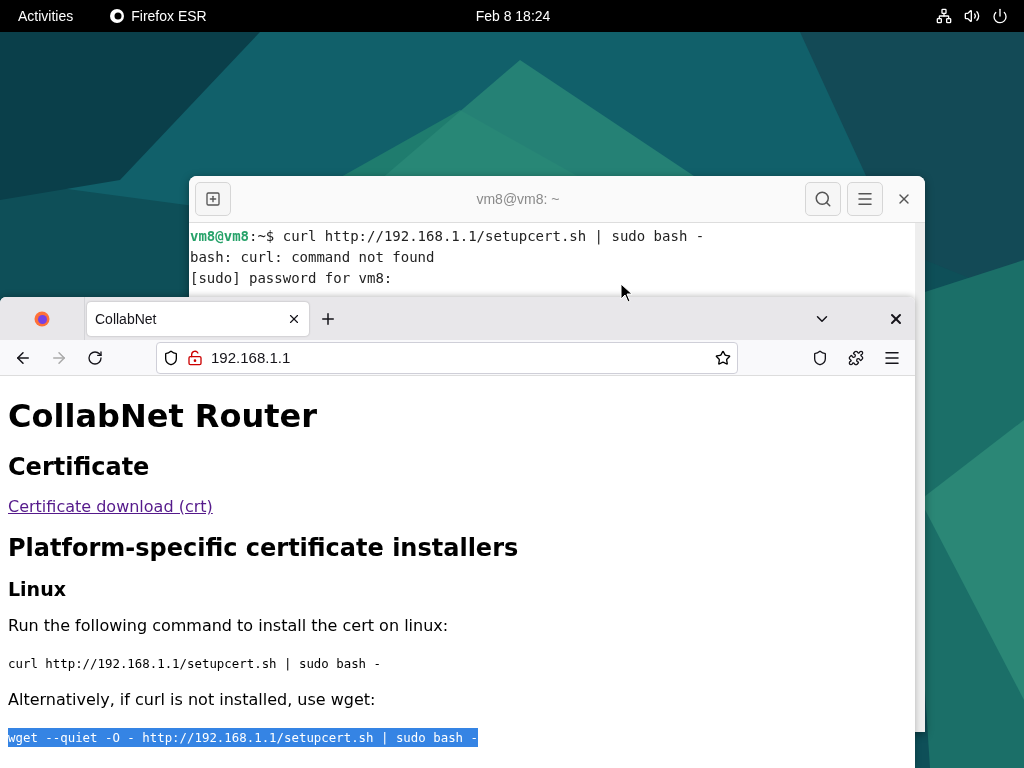 The image size is (1024, 768). I want to click on puzzle-icon, so click(856, 357).